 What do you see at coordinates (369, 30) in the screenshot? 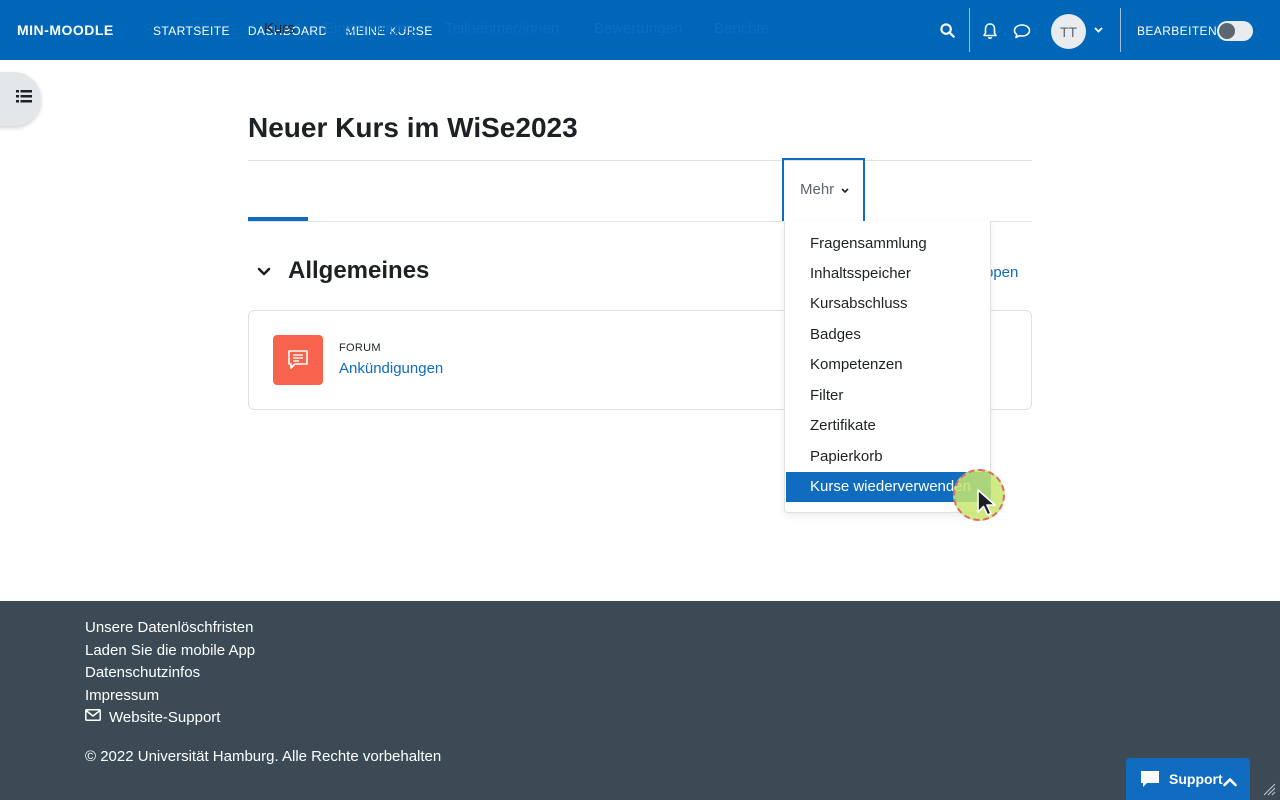
I see `tab-einstellungen: Einstellungen` at bounding box center [369, 30].